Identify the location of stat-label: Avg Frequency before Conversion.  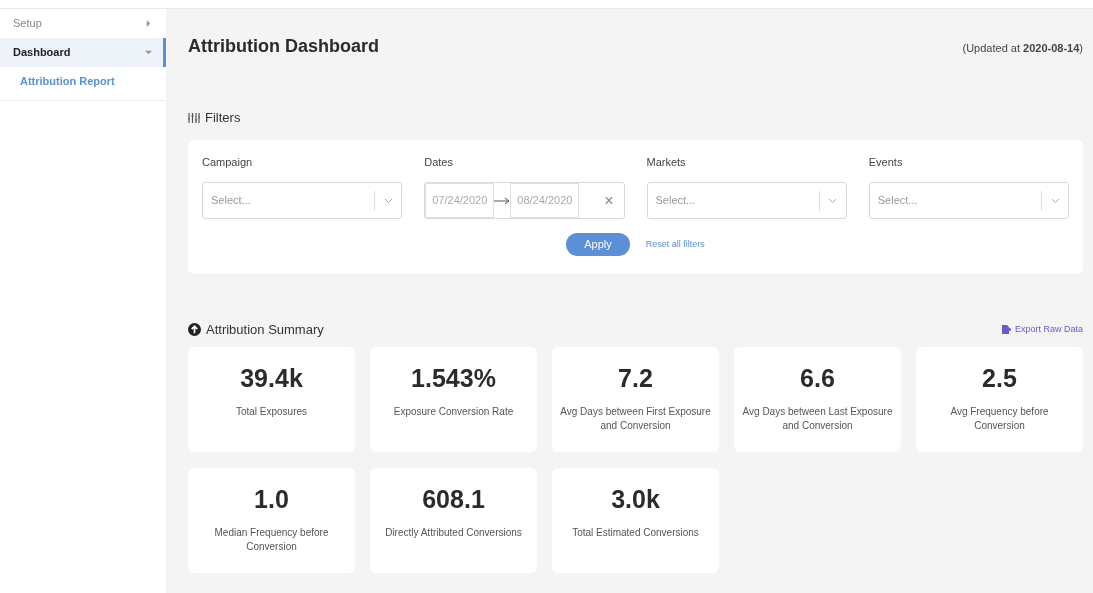
(999, 419).